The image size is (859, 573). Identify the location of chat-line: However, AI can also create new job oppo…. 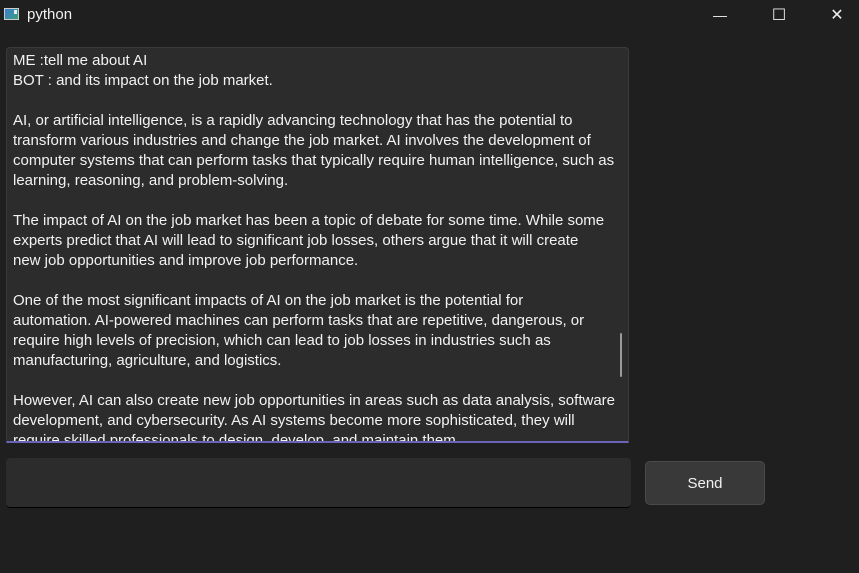
(314, 400).